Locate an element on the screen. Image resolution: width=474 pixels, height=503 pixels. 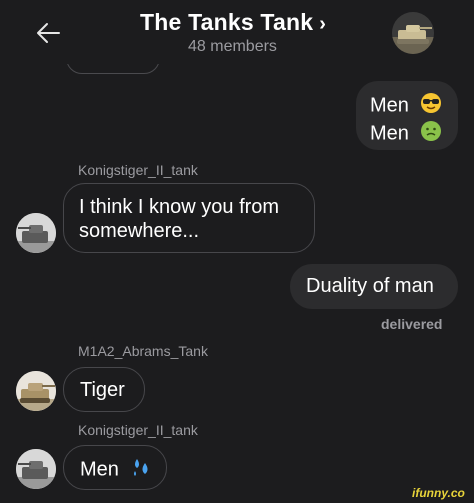
sender-name: M1A2_Abrams_Tank is located at coordinates (143, 351).